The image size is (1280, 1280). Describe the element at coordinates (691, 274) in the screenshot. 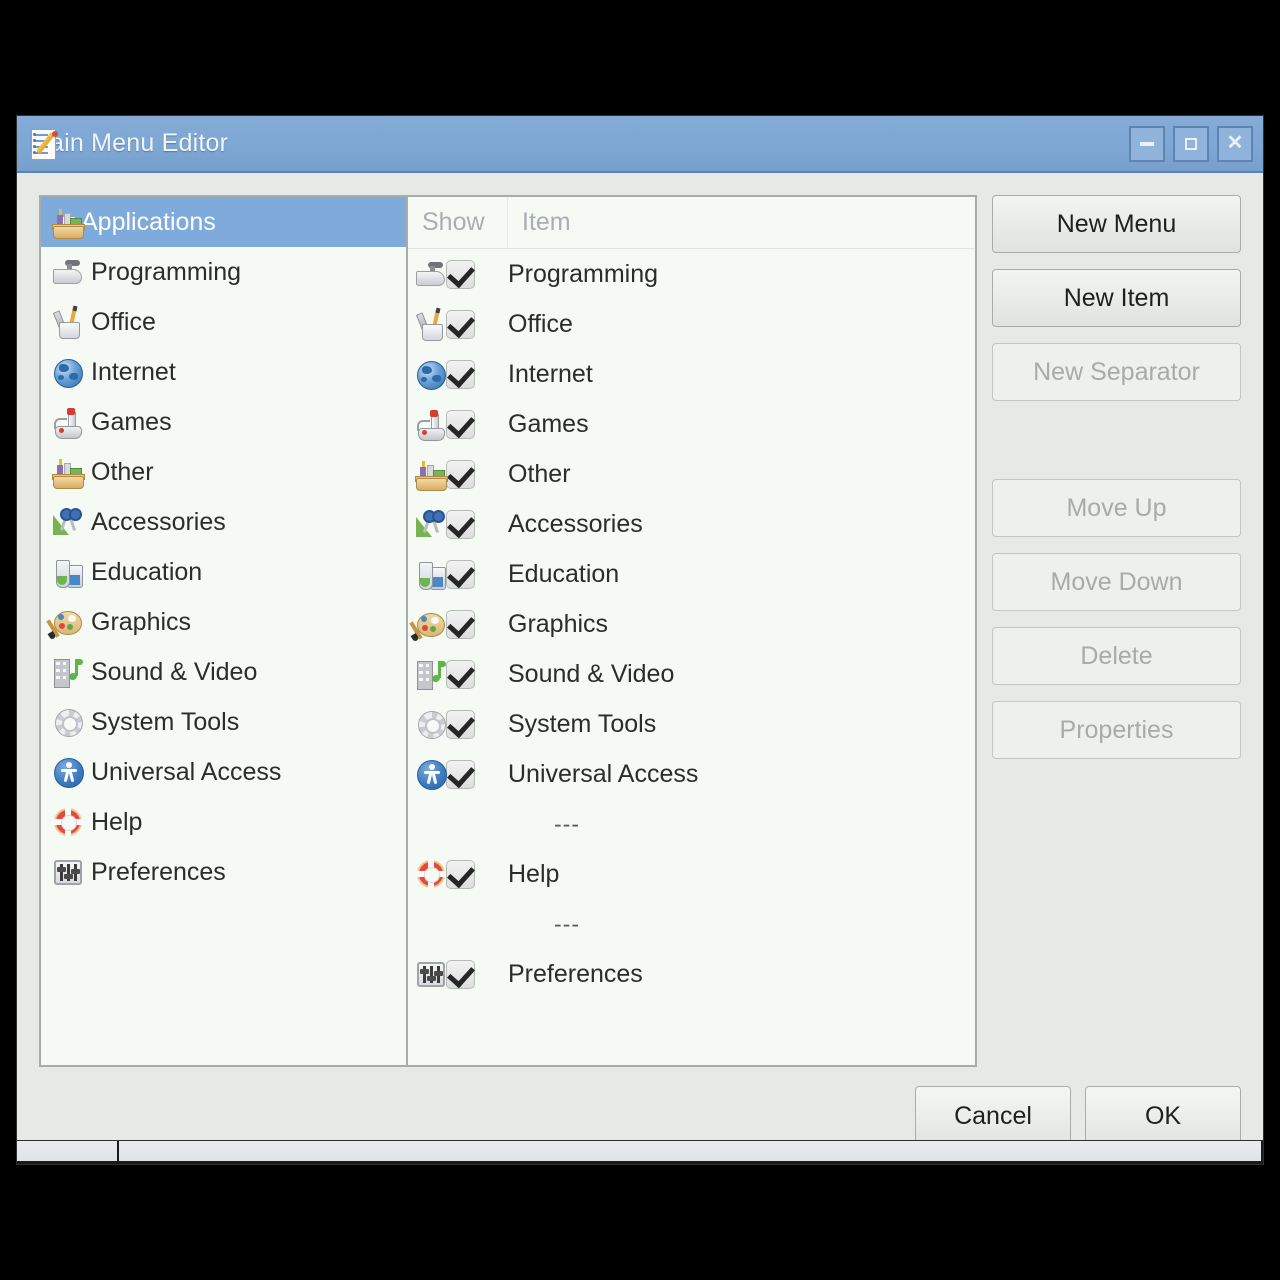

I see `list-row: Programming` at that location.